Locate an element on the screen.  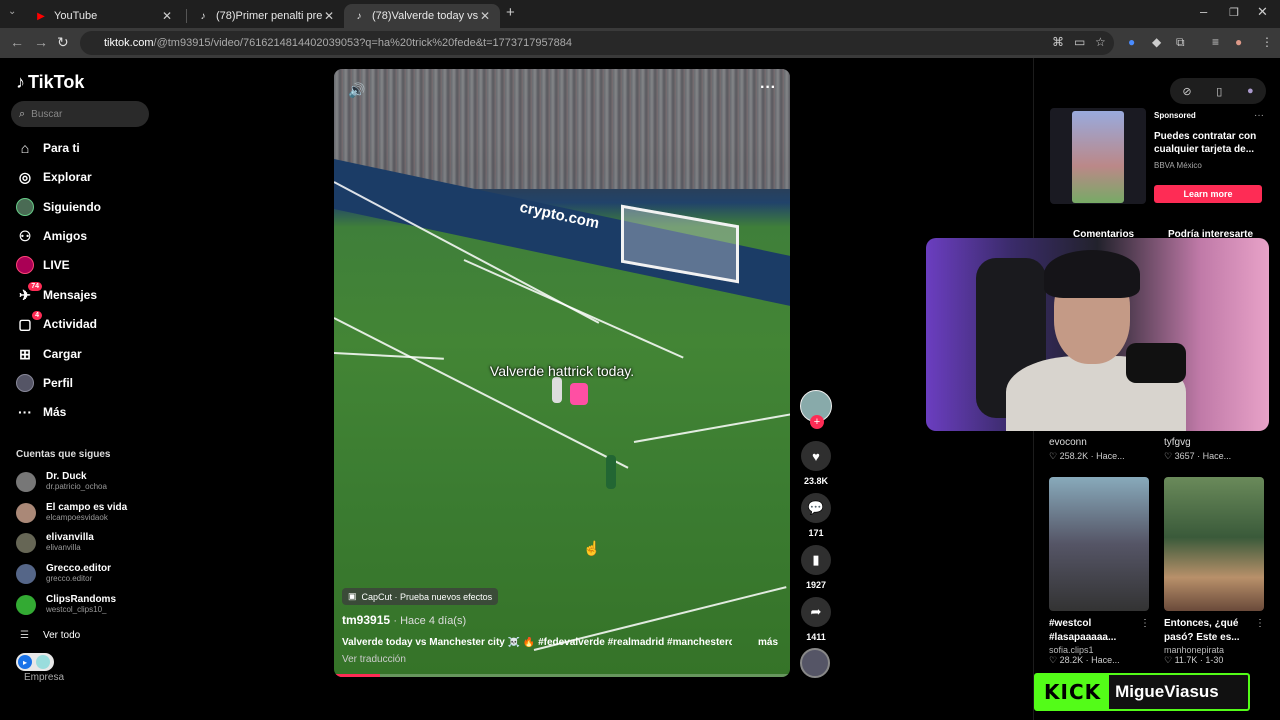
card-user: evoconn is located at coordinates (1068, 442).